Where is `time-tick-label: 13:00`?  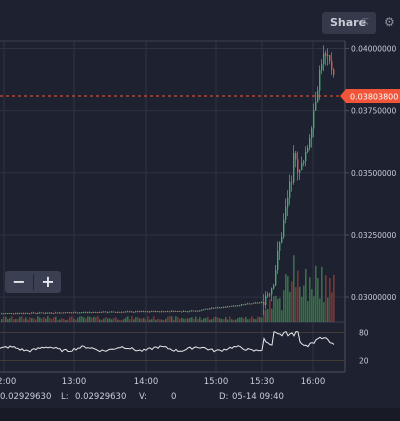 time-tick-label: 13:00 is located at coordinates (74, 382).